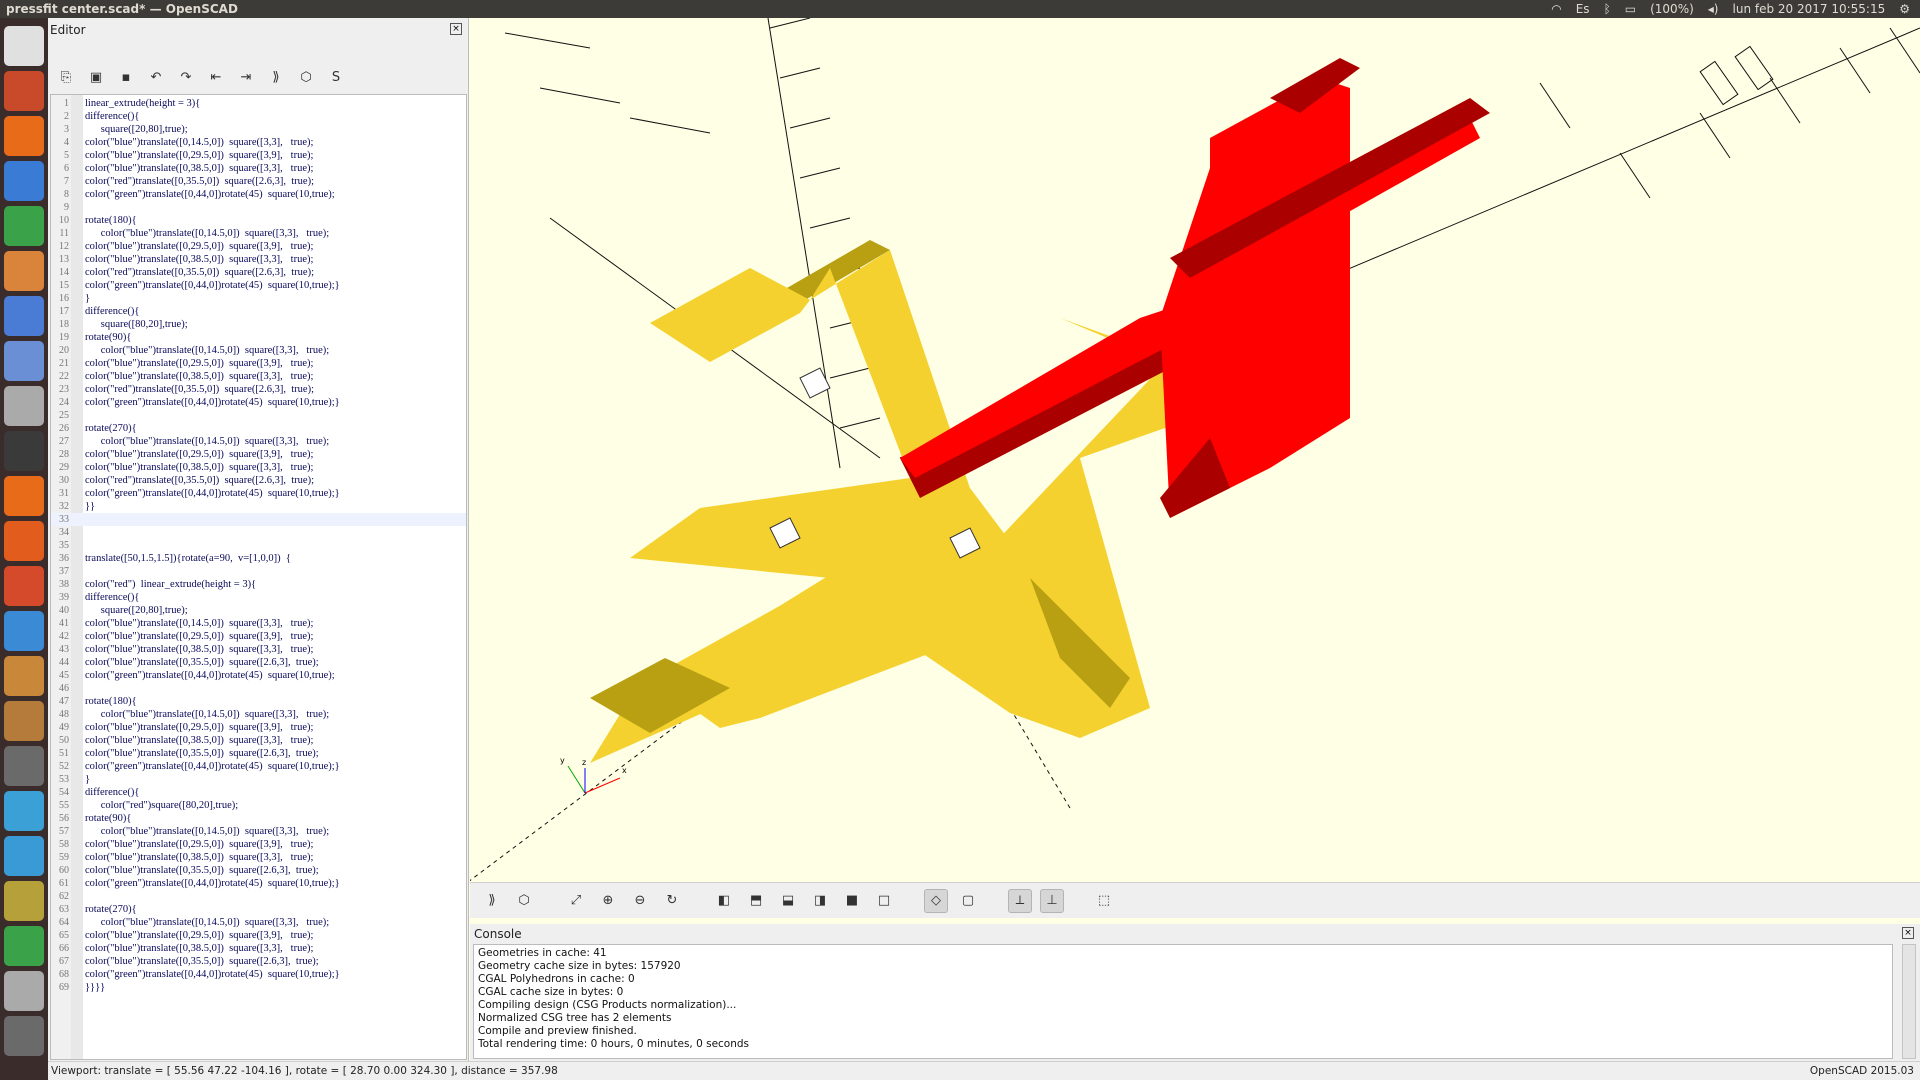 The width and height of the screenshot is (1920, 1080). I want to click on settings-icon: ⚙, so click(1904, 9).